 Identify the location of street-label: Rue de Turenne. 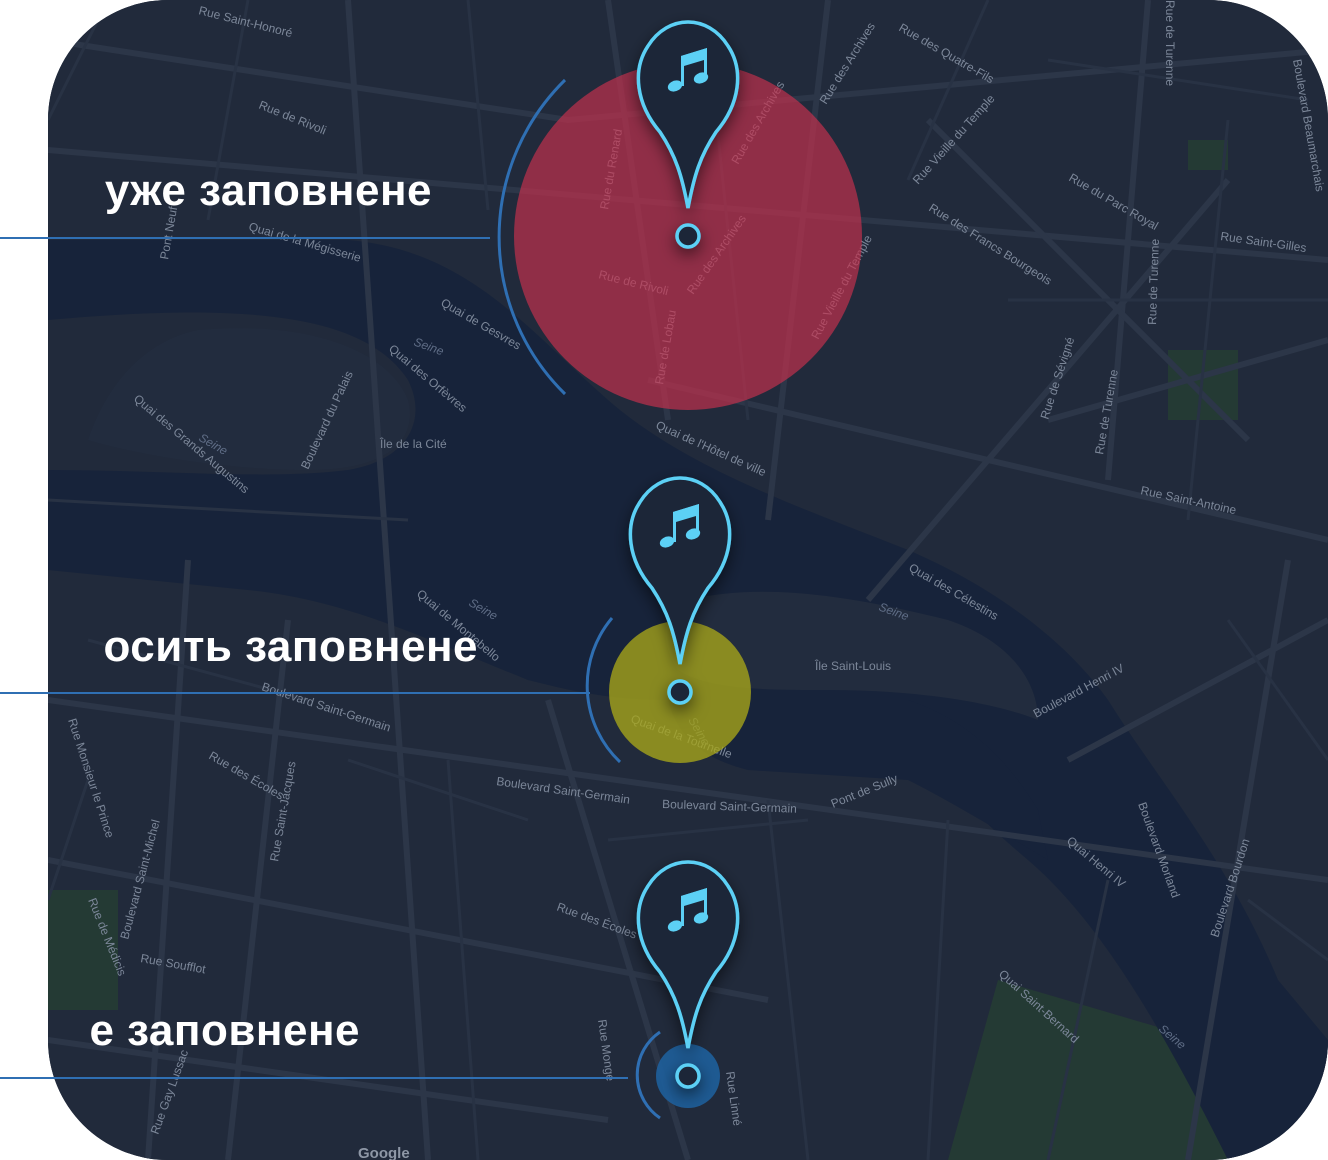
(1170, 43).